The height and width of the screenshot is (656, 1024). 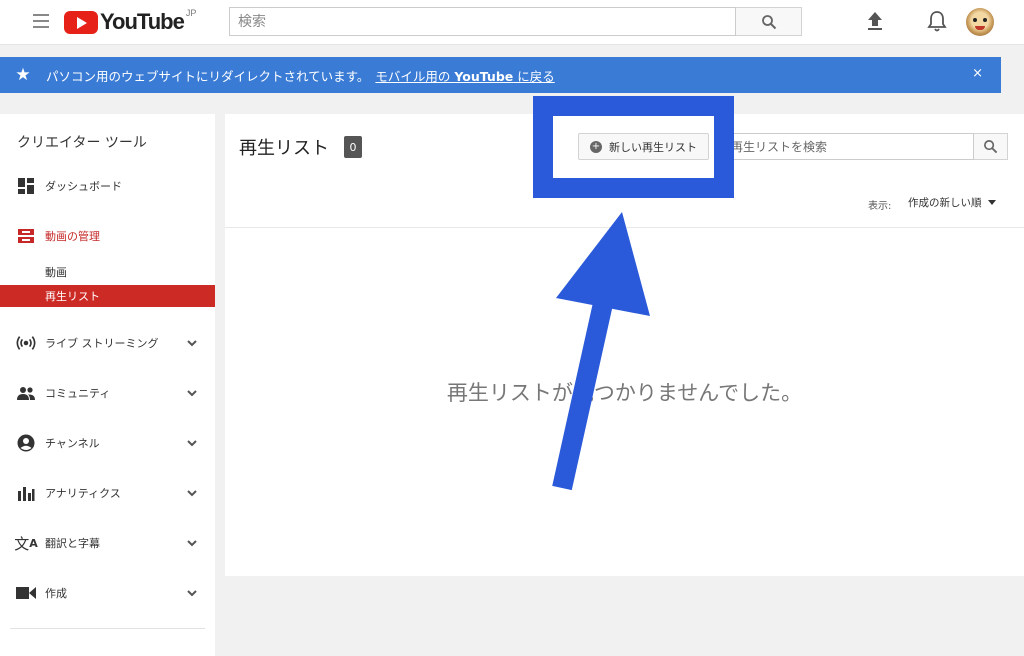 What do you see at coordinates (945, 203) in the screenshot?
I see `sort-value: 作成の新しい順` at bounding box center [945, 203].